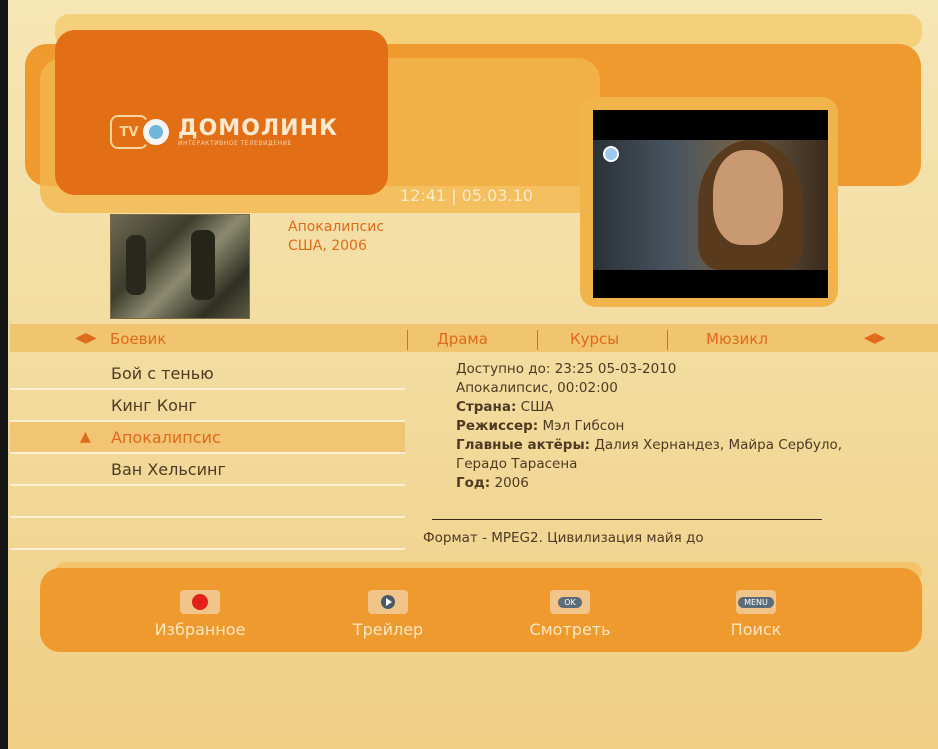 The height and width of the screenshot is (749, 938). What do you see at coordinates (756, 614) in the screenshot?
I see `search-button: MENU Поиск` at bounding box center [756, 614].